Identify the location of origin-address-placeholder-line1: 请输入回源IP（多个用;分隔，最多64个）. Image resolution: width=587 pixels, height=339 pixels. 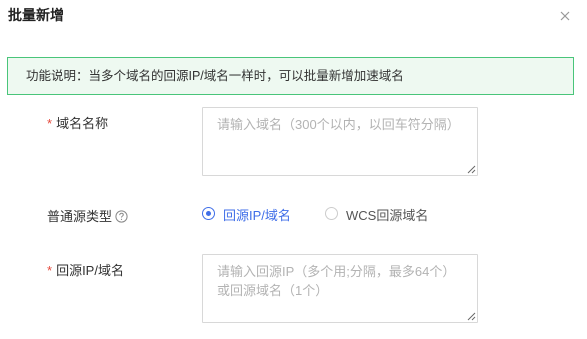
(336, 271).